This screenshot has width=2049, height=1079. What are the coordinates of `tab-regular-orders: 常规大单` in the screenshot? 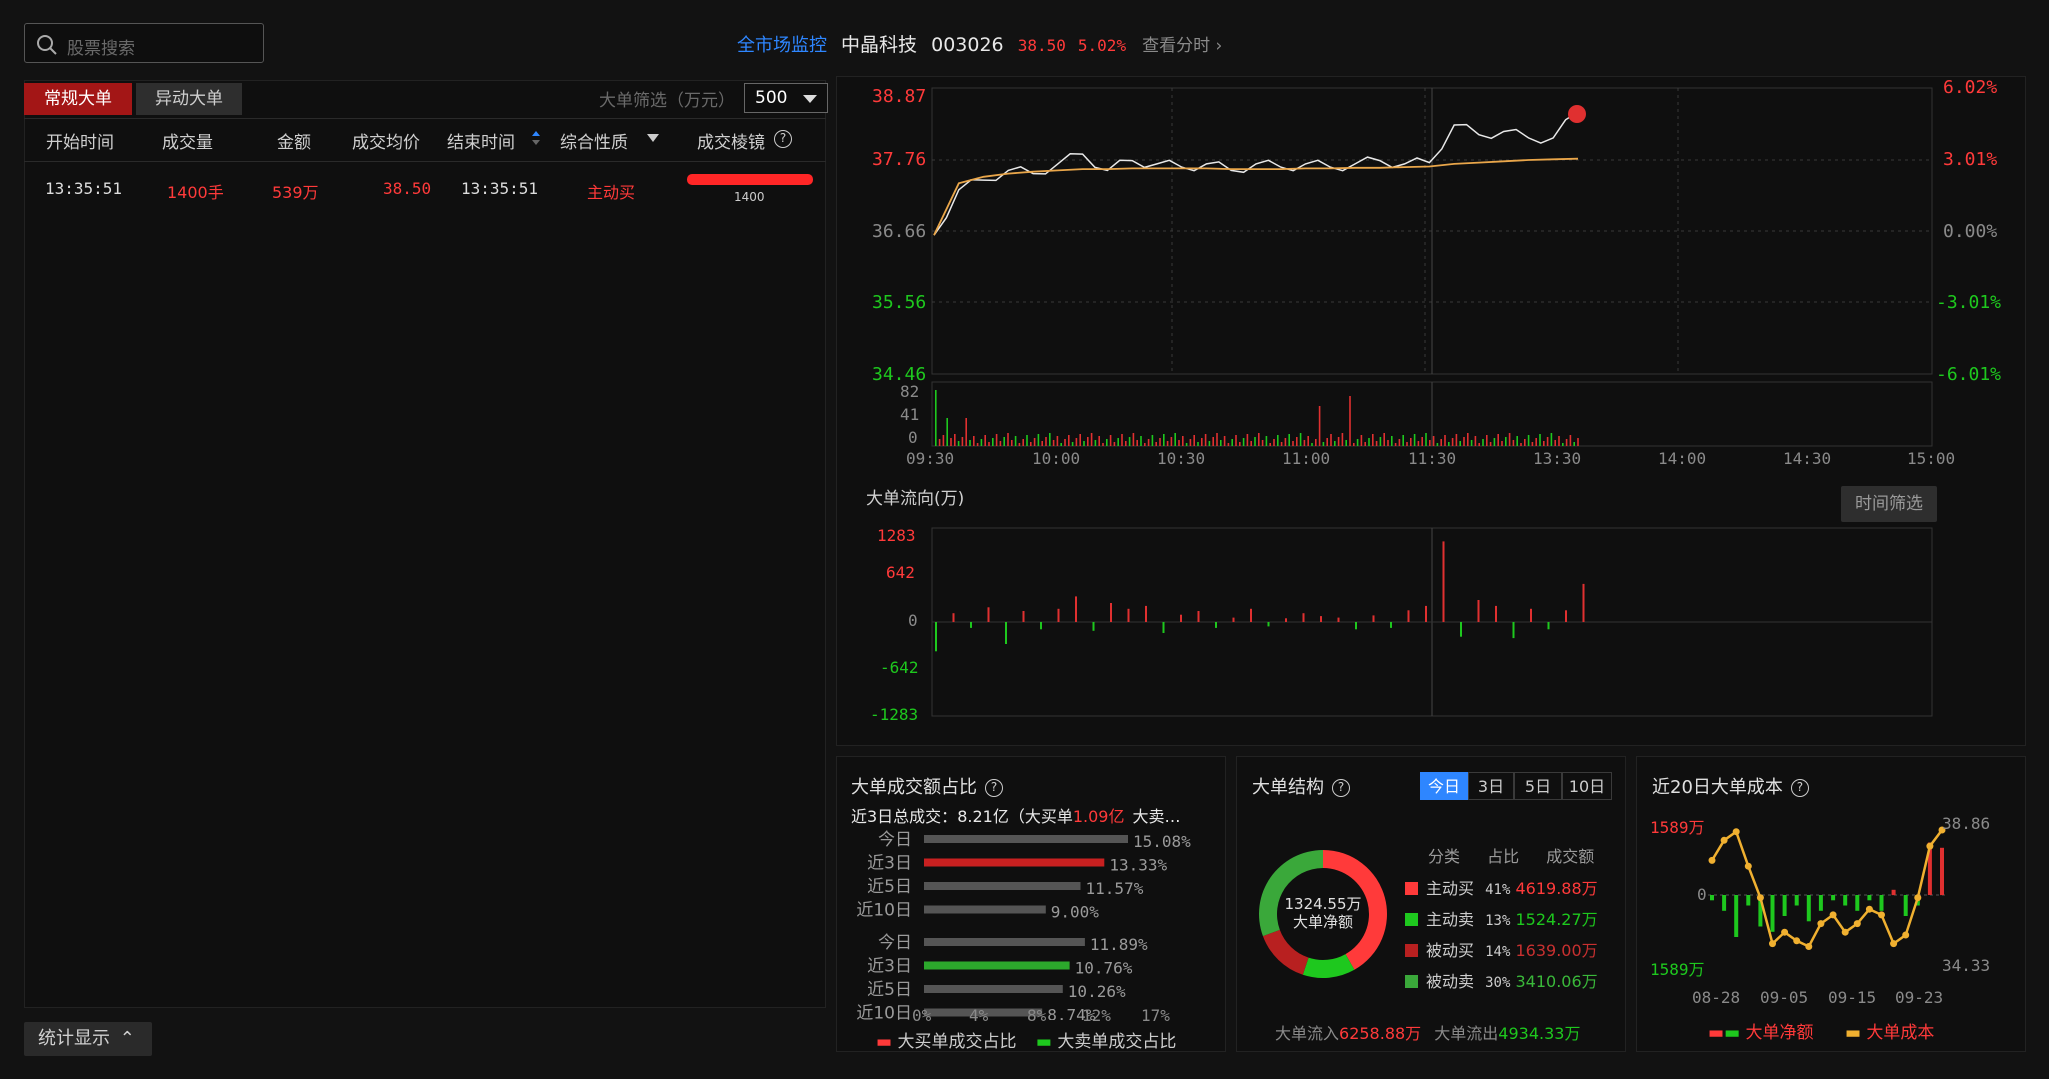 It's located at (78, 99).